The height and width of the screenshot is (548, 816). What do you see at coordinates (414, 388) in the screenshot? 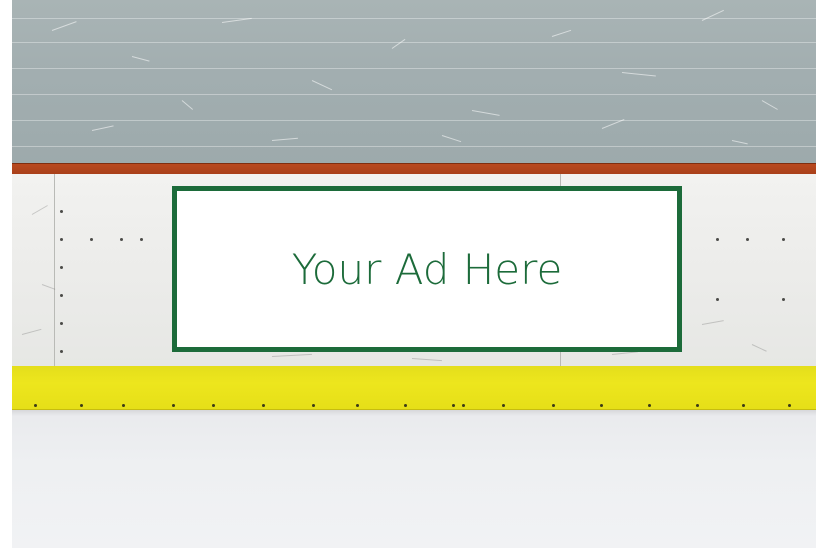
I see `yellow-kickplate` at bounding box center [414, 388].